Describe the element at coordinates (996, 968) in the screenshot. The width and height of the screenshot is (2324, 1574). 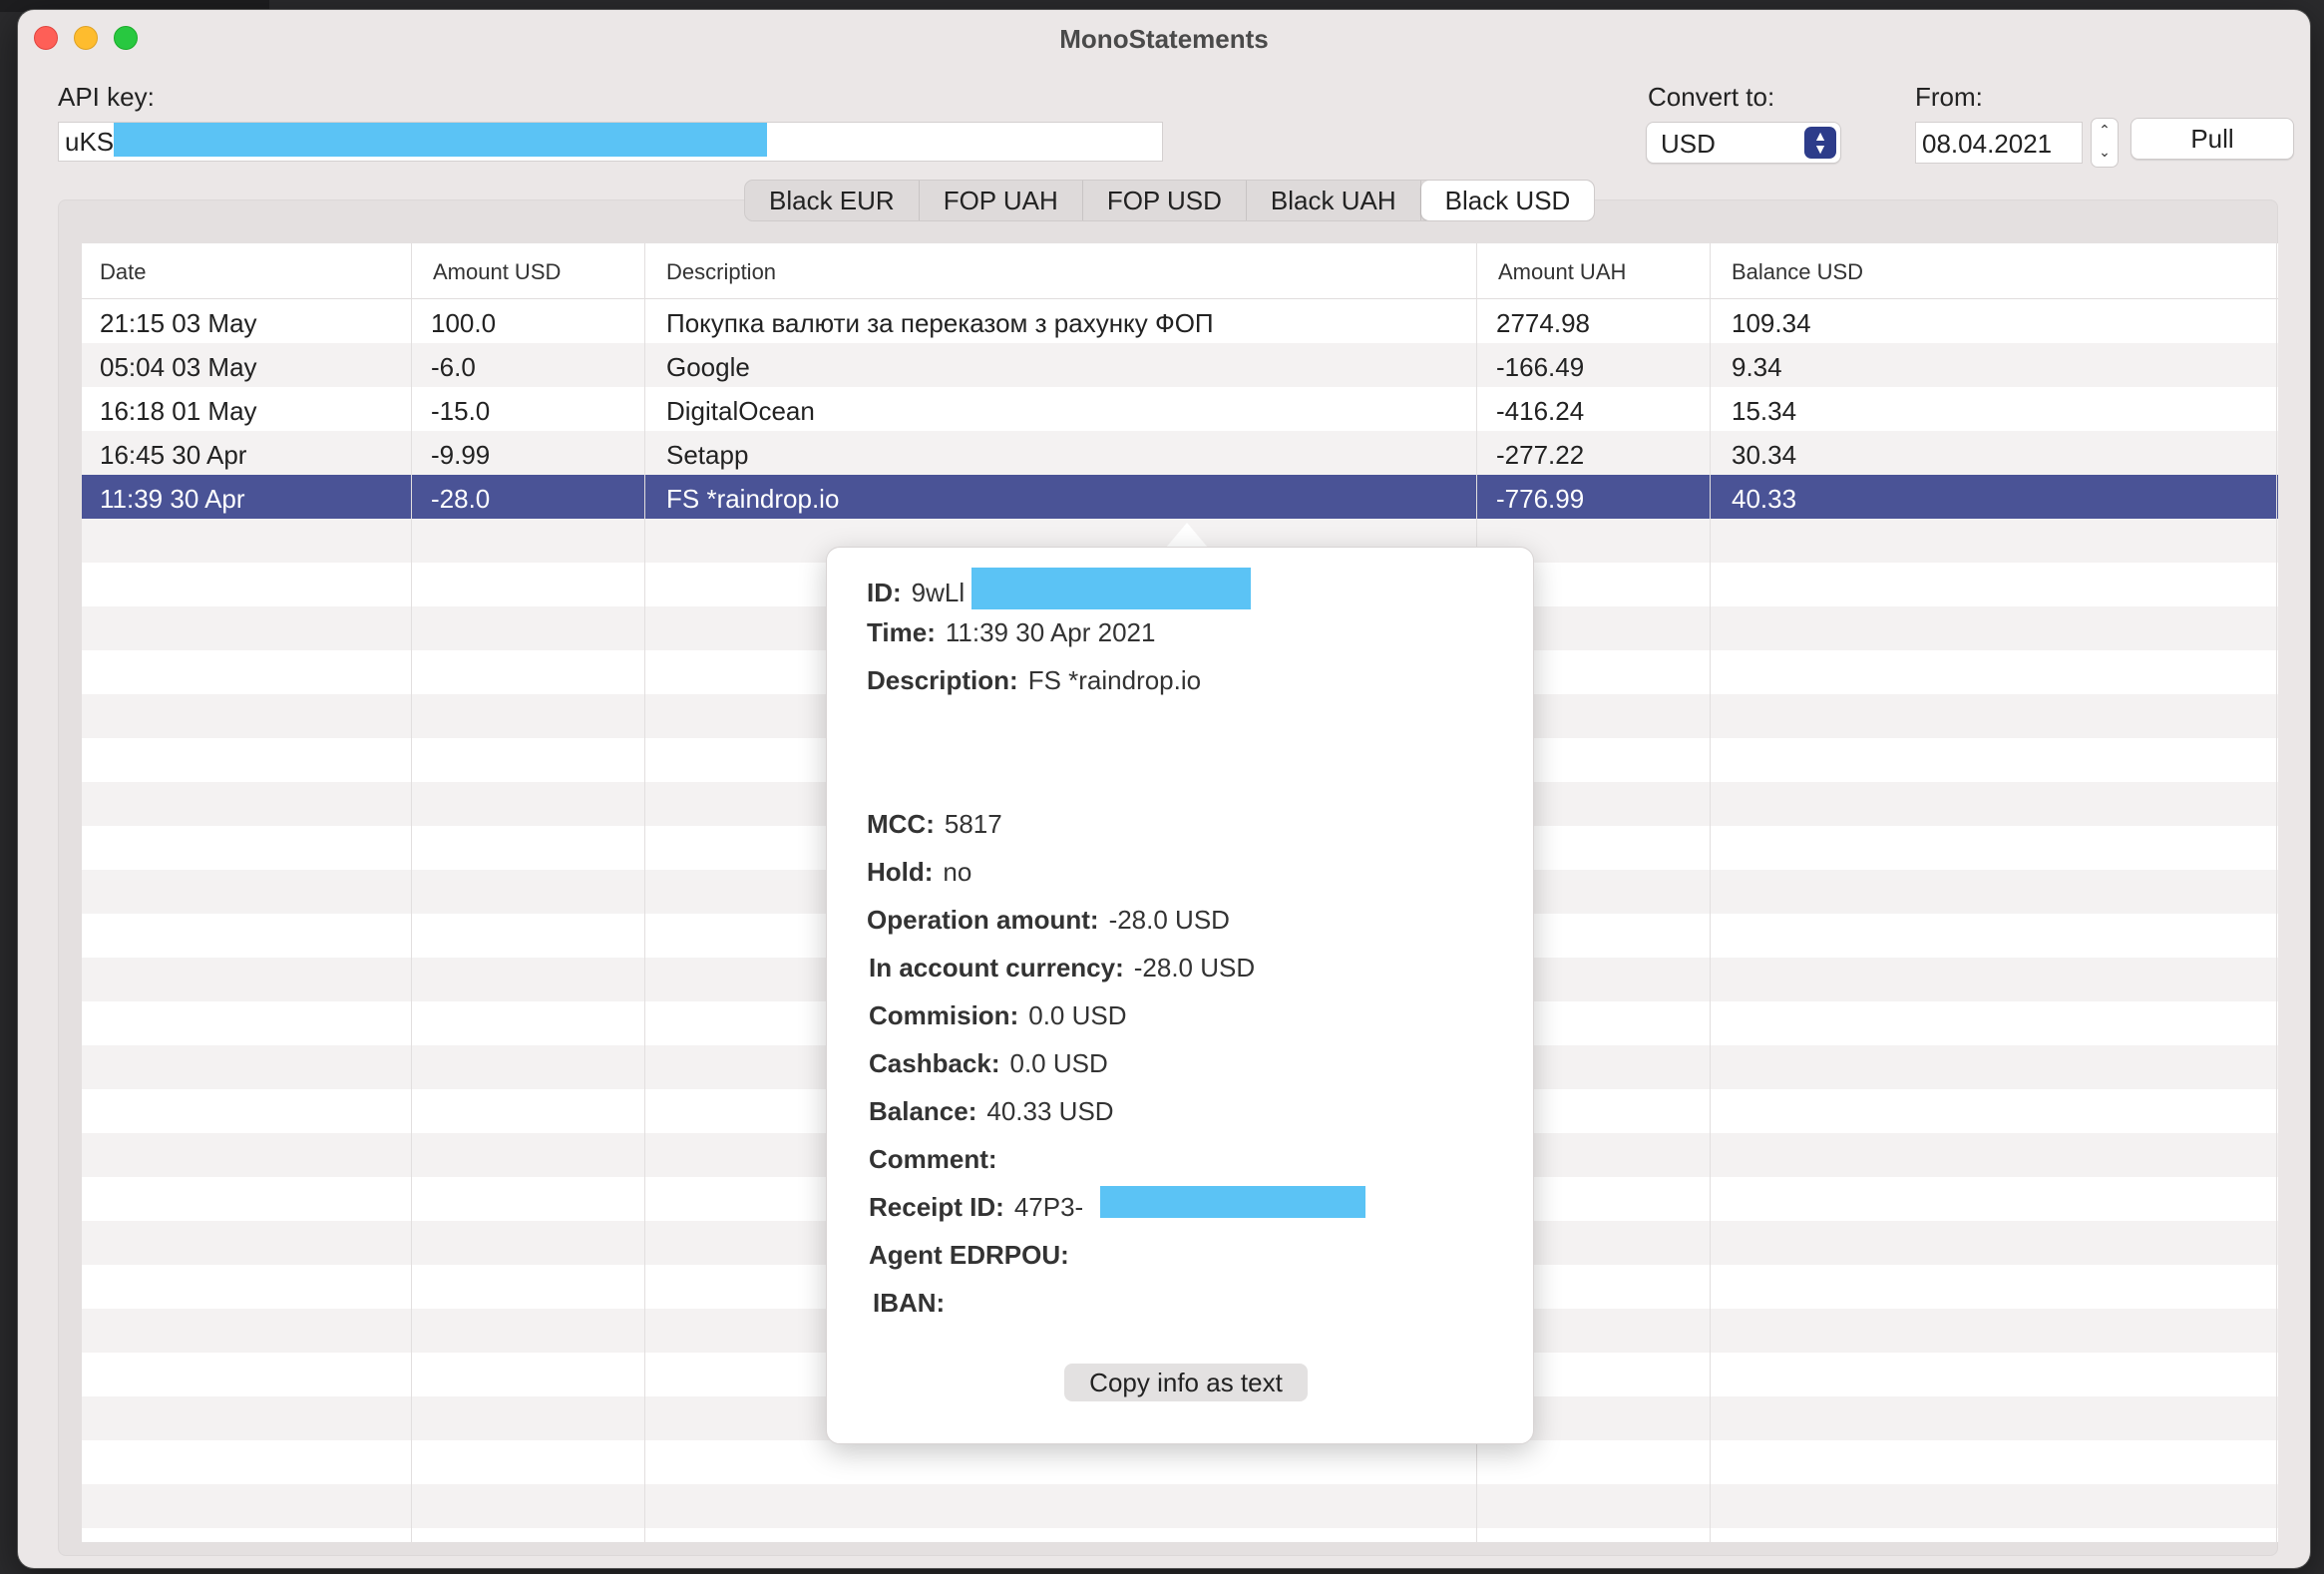
I see `detail-account-currency-label: In account currency:` at that location.